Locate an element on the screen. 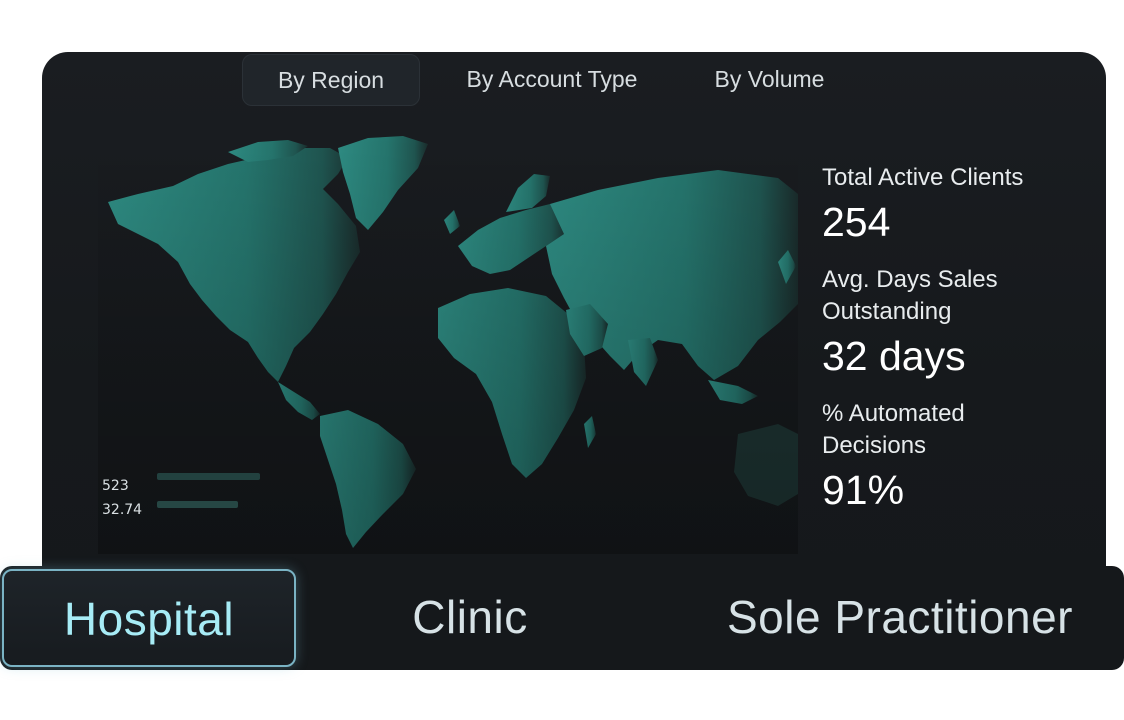  account-type-segmented-control: Hospital Clinic Sole Practitioner is located at coordinates (562, 618).